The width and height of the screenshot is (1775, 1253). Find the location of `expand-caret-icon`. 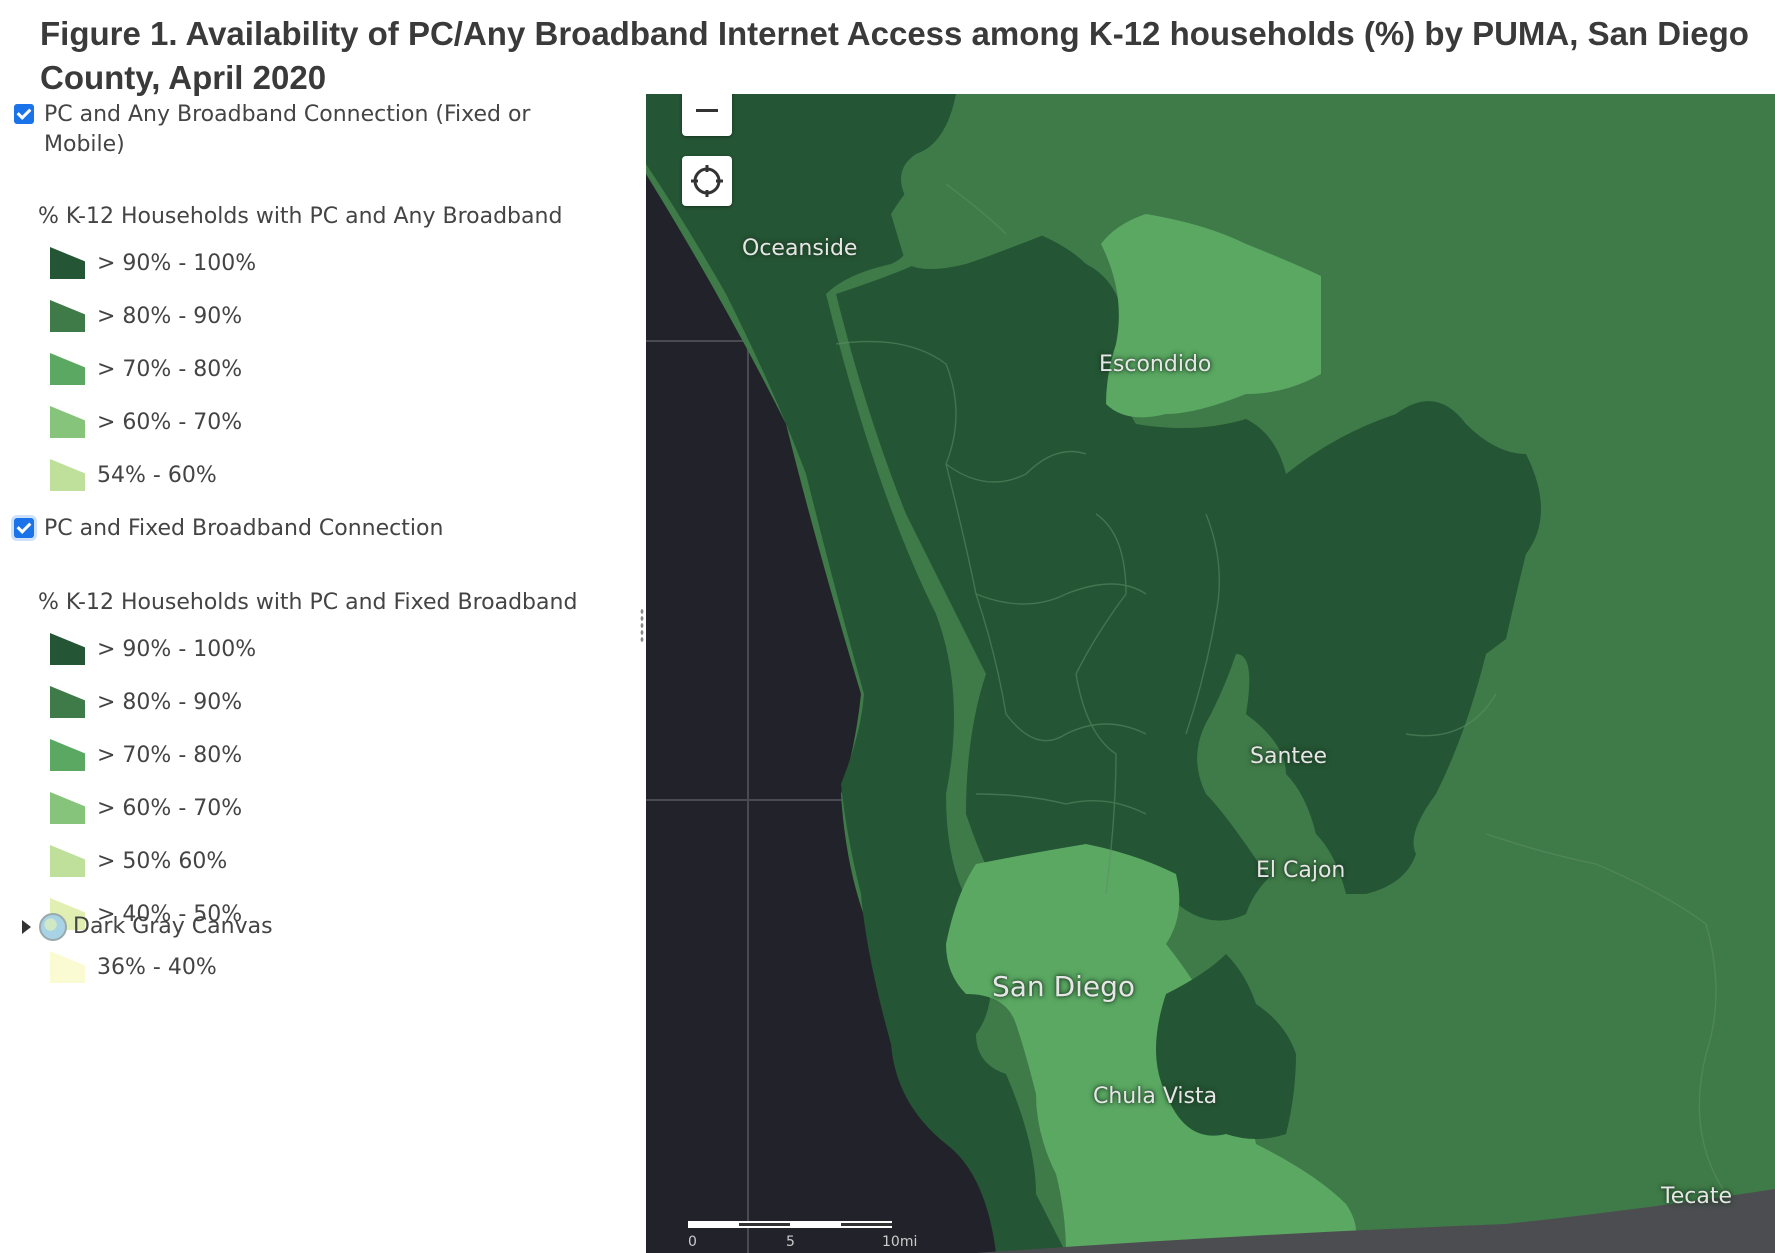

expand-caret-icon is located at coordinates (26, 927).